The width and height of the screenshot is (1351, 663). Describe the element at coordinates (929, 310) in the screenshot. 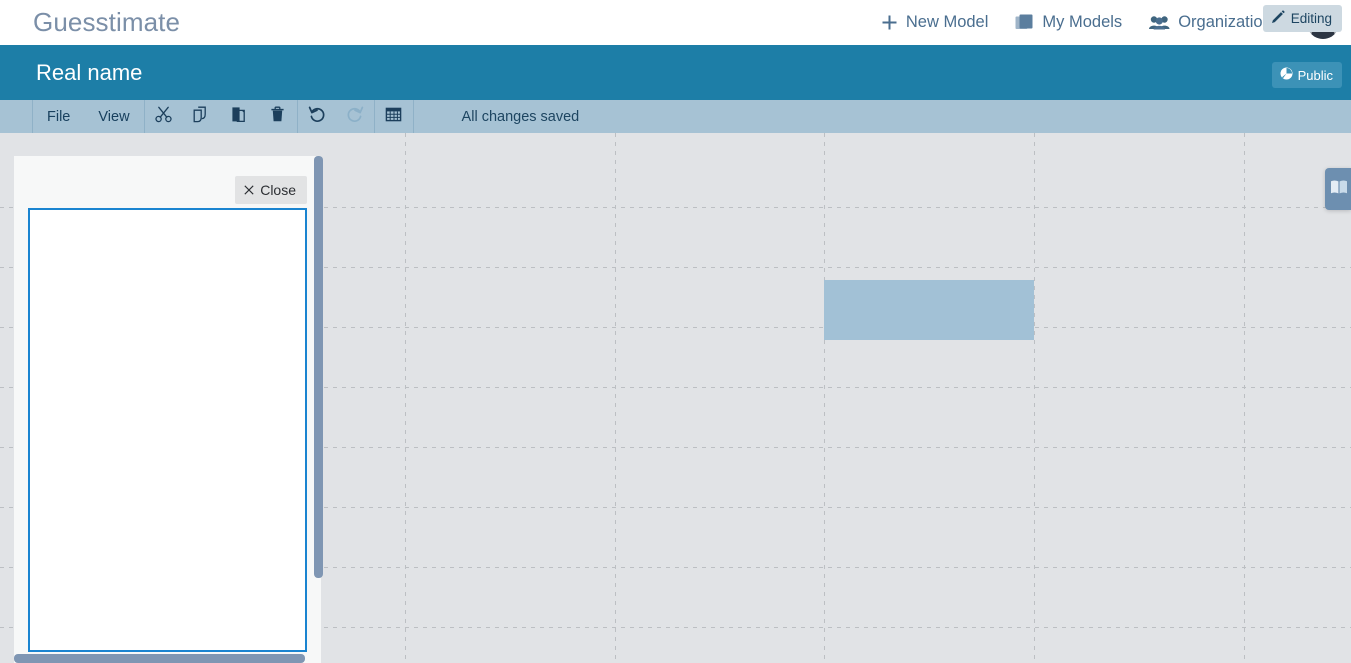

I see `metric-cell-selected` at that location.